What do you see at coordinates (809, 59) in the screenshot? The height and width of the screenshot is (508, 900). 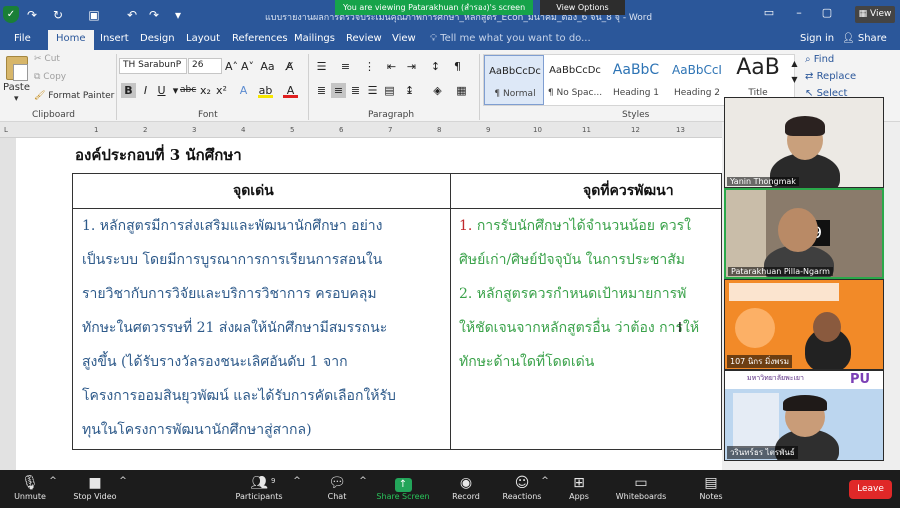 I see `search-icon: ⌕` at bounding box center [809, 59].